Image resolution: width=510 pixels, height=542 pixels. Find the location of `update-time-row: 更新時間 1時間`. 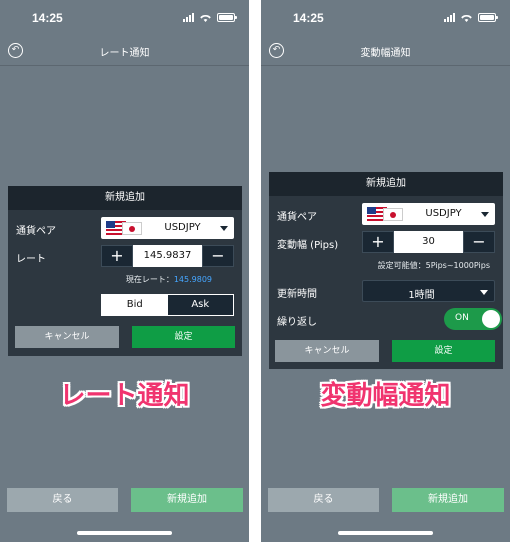

update-time-row: 更新時間 1時間 is located at coordinates (386, 291).